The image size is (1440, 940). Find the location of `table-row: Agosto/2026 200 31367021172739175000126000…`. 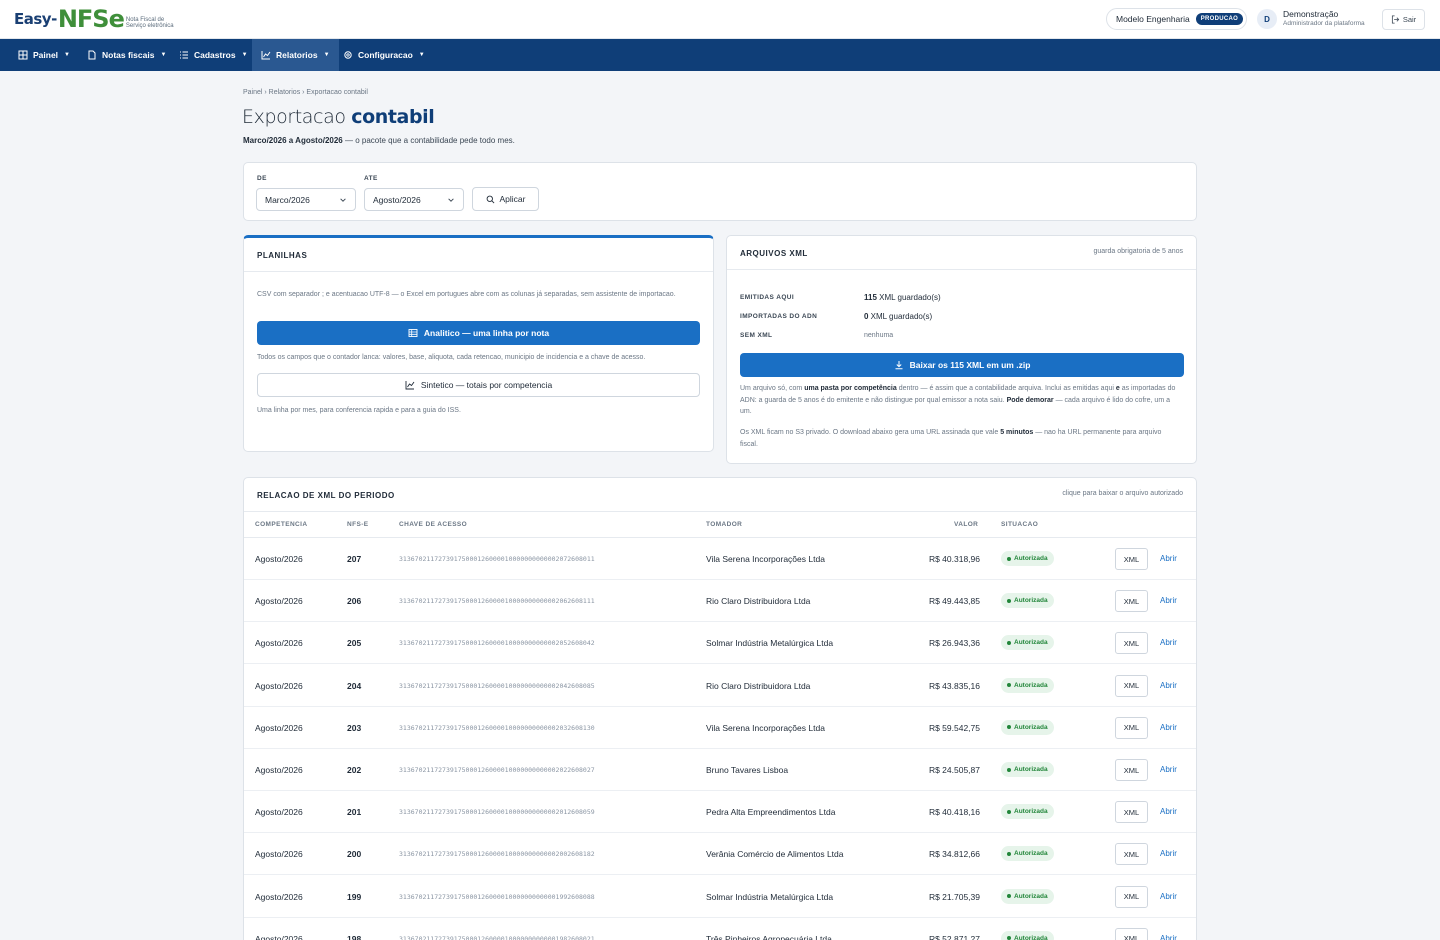

table-row: Agosto/2026 200 31367021172739175000126000… is located at coordinates (720, 854).